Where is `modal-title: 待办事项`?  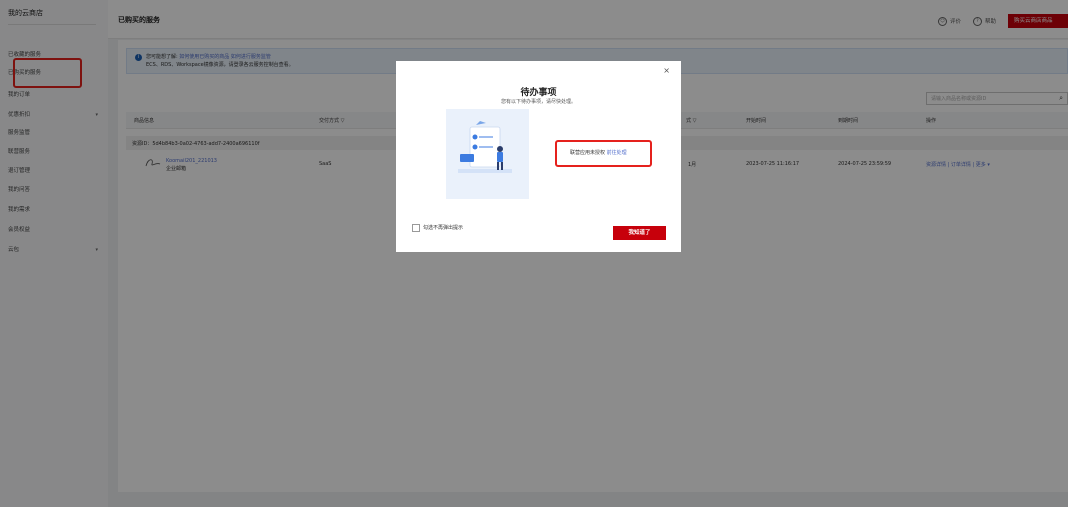
modal-title: 待办事项 is located at coordinates (538, 93).